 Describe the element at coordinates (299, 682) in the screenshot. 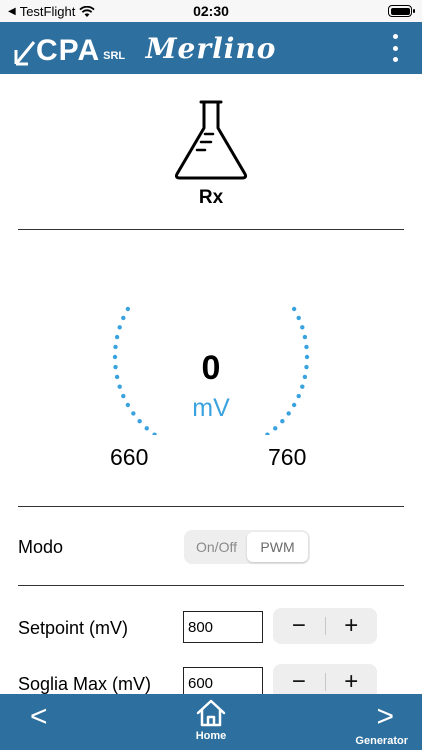

I see `threshold-max-decrement-button: −` at that location.